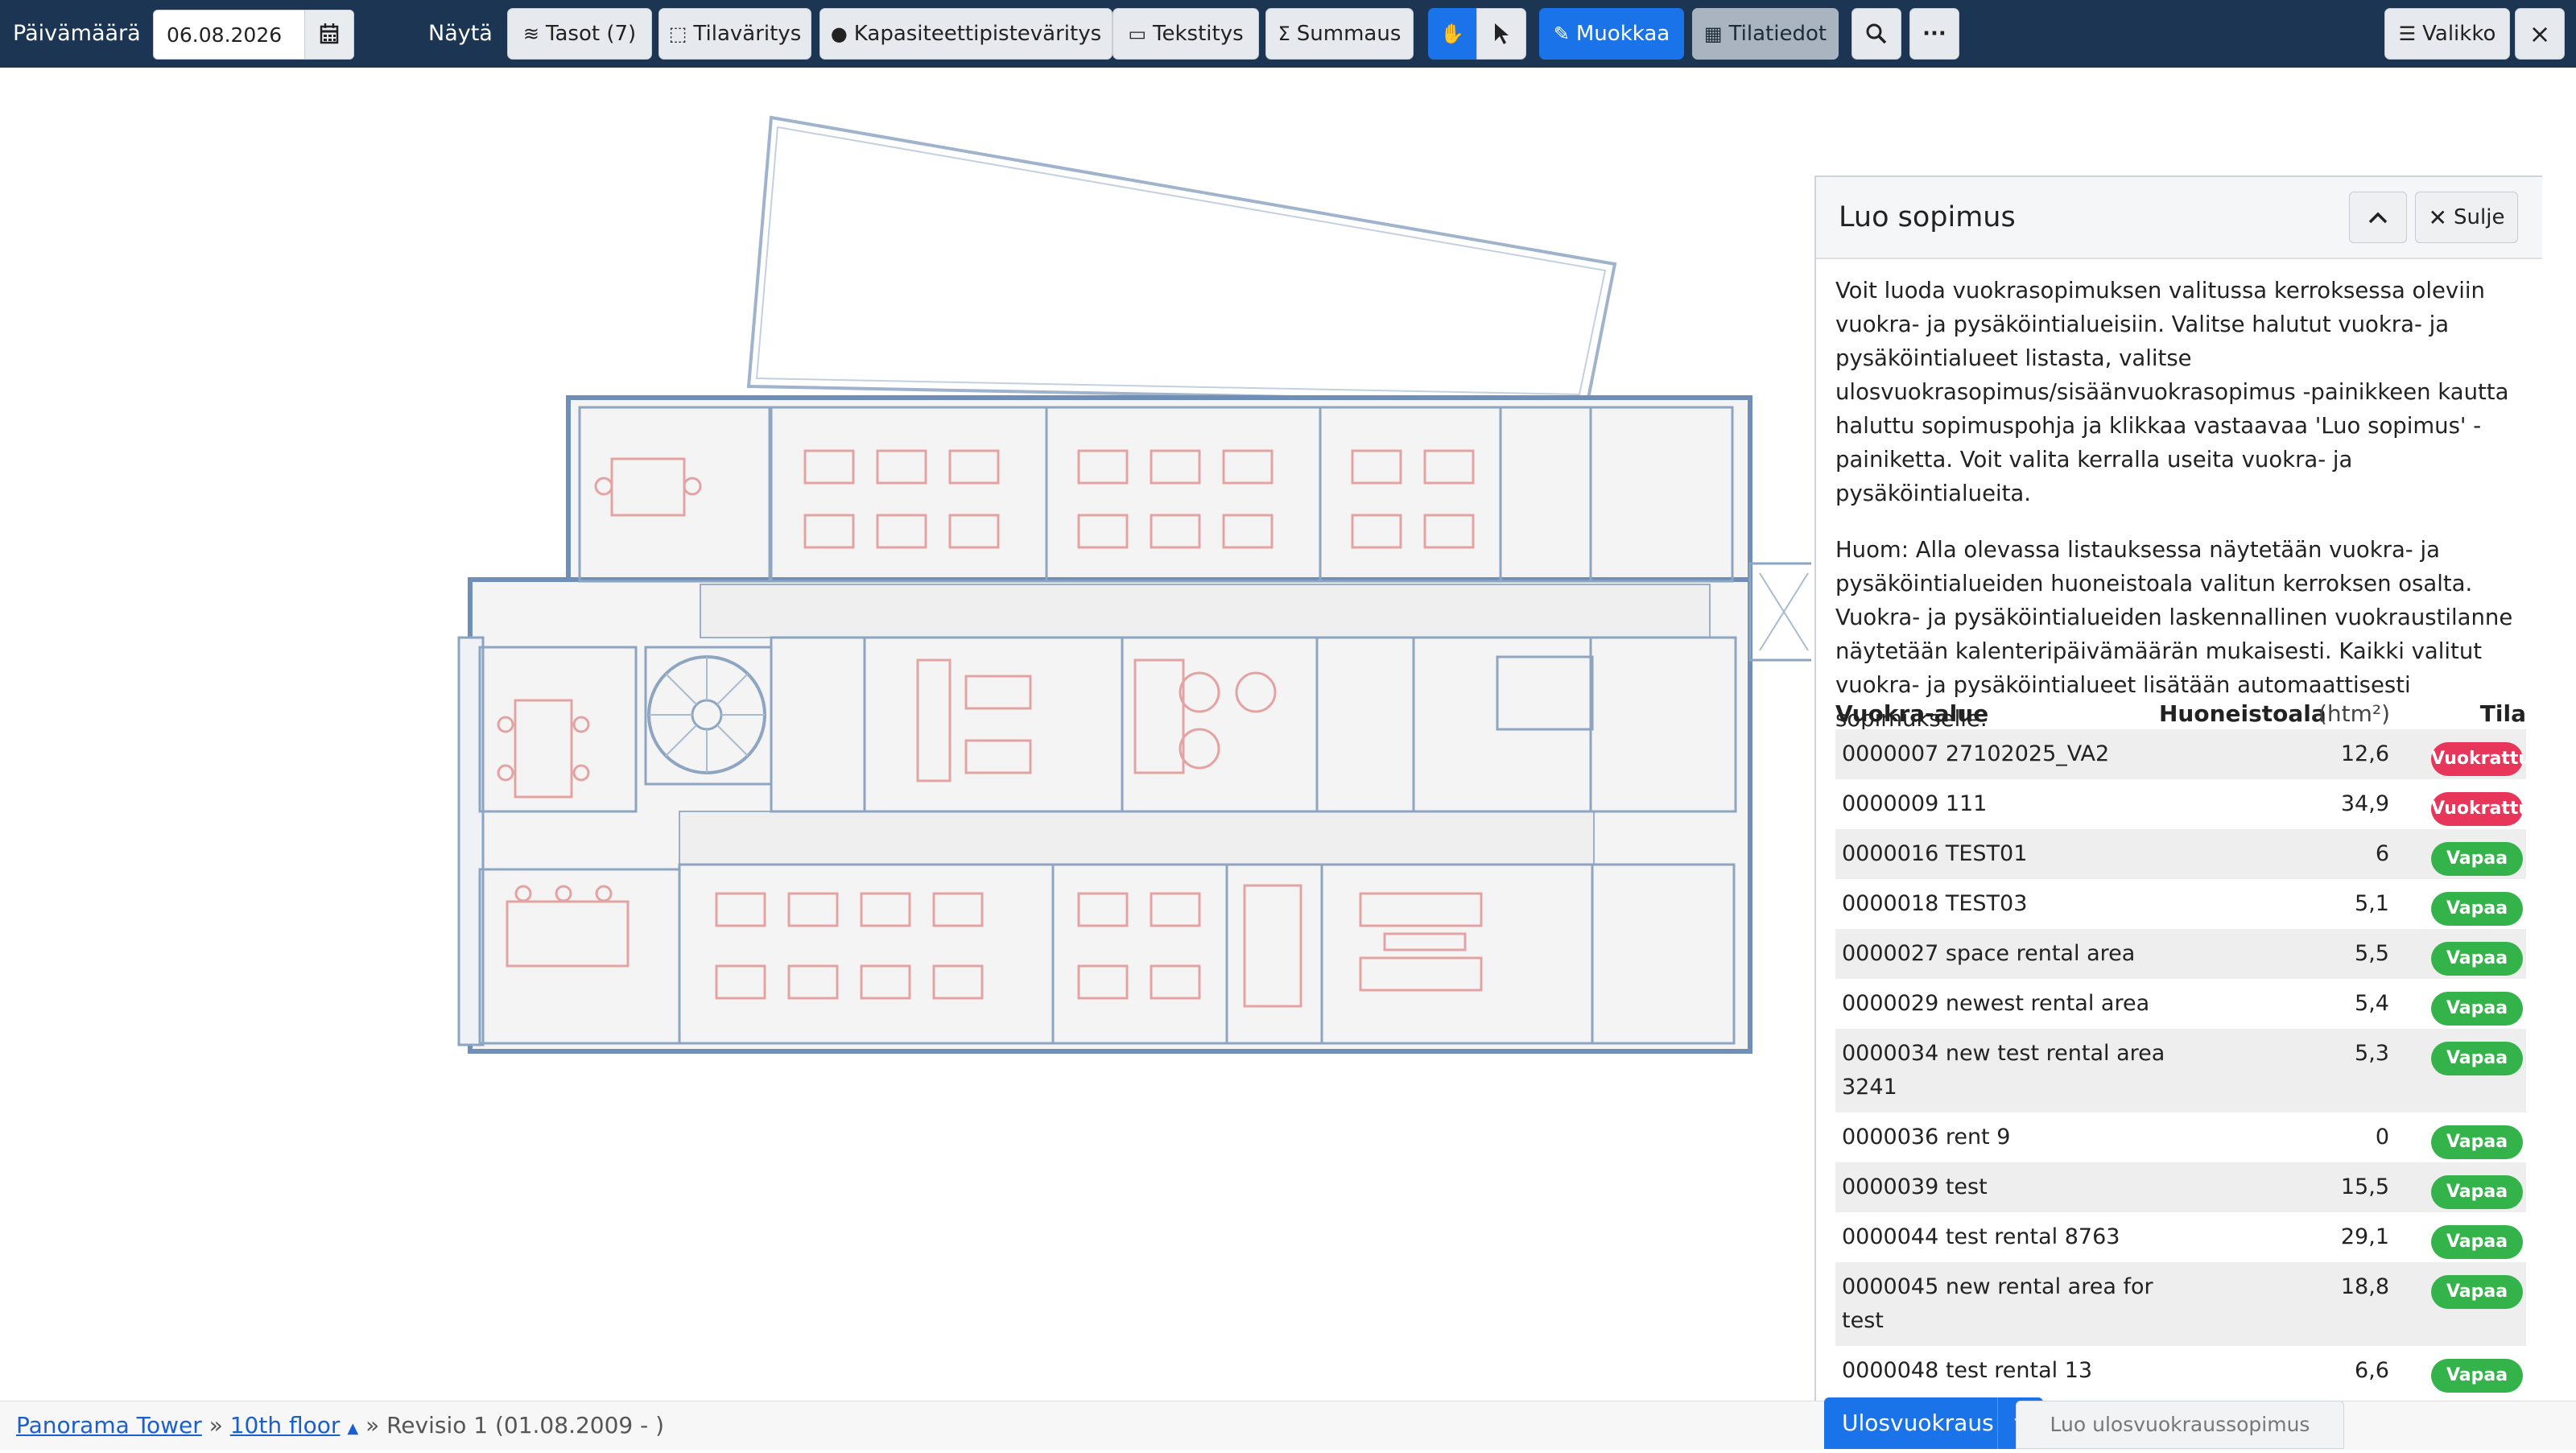 This screenshot has height=1453, width=2576. What do you see at coordinates (1198, 34) in the screenshot?
I see `labeling-label: Tekstitys` at bounding box center [1198, 34].